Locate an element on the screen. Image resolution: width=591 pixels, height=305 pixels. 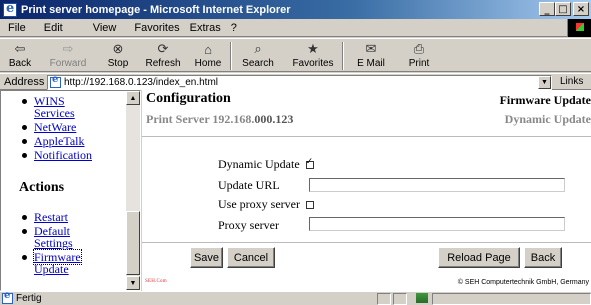
forward-button: ⇨ Forward is located at coordinates (68, 56).